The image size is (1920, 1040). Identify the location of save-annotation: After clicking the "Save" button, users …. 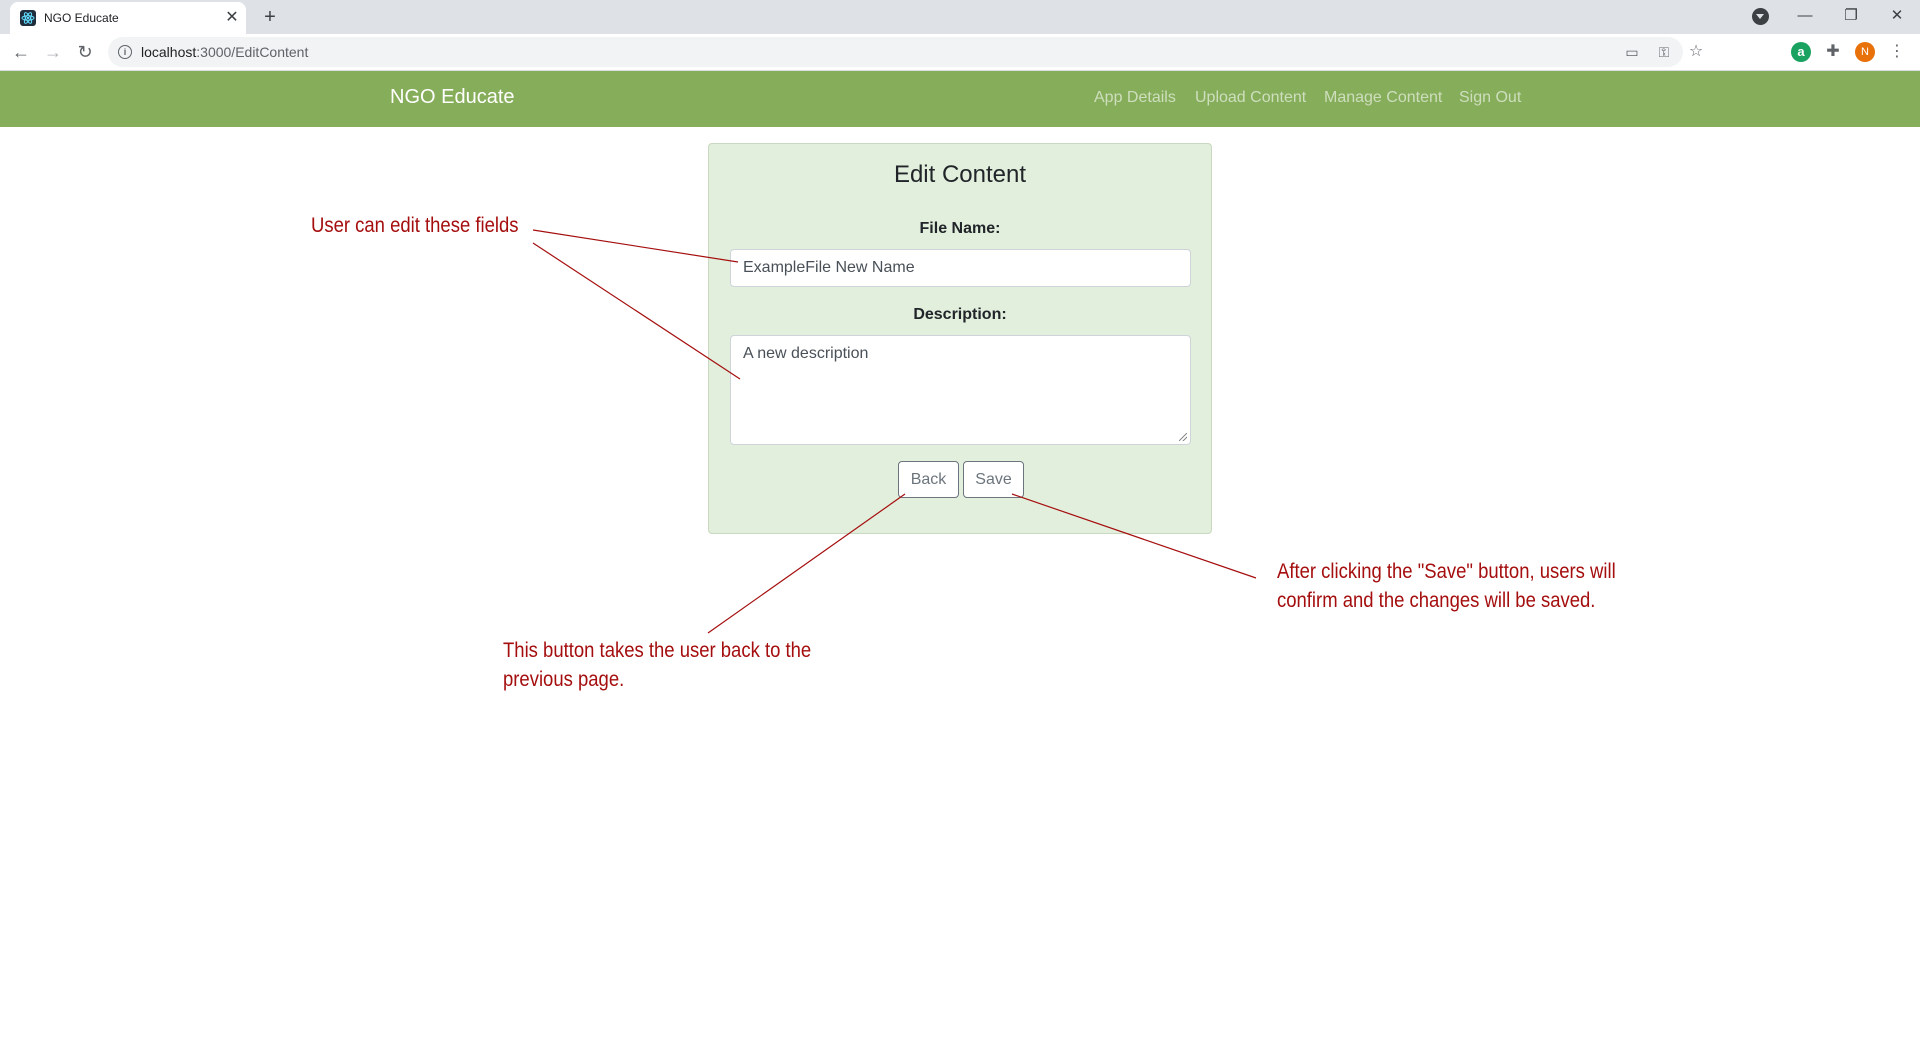
(1446, 586).